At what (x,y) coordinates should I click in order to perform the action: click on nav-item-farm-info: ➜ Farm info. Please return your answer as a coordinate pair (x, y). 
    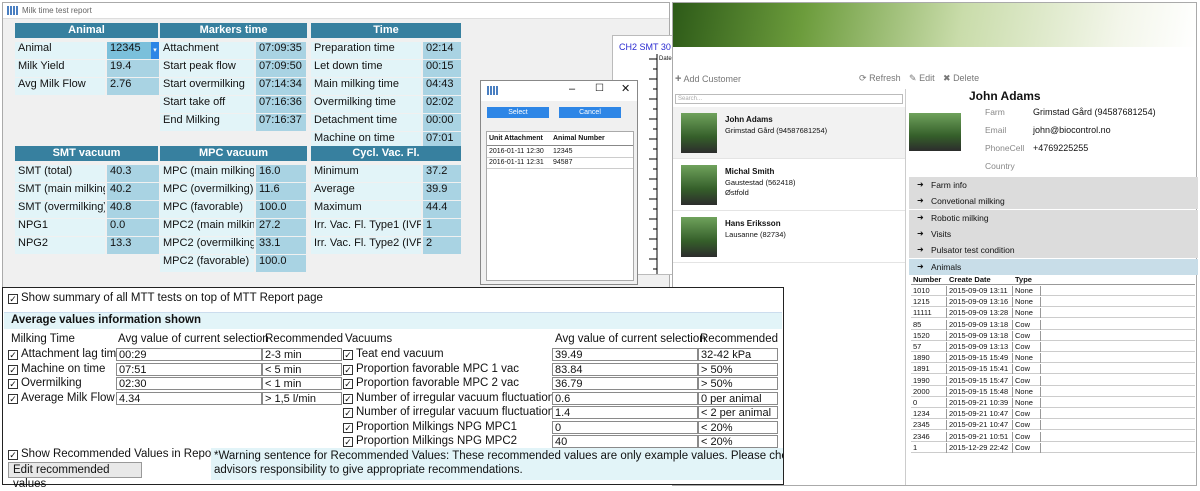
    Looking at the image, I should click on (1053, 185).